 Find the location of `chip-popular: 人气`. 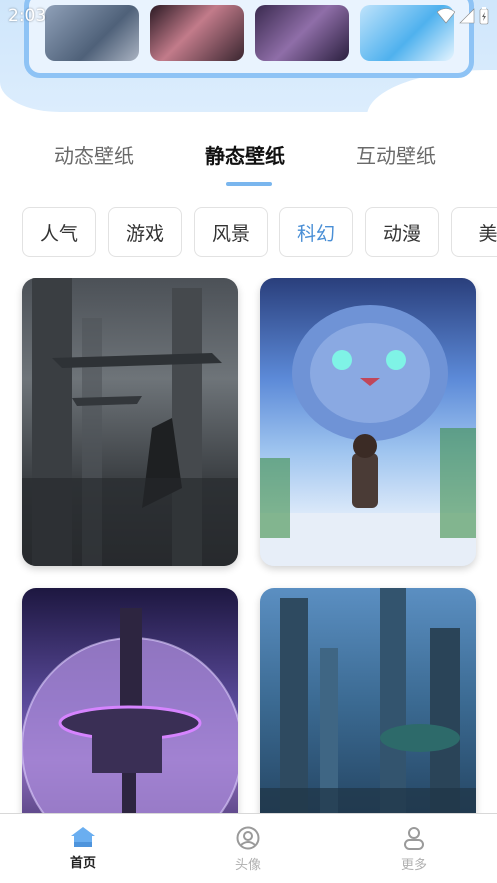

chip-popular: 人气 is located at coordinates (59, 232).